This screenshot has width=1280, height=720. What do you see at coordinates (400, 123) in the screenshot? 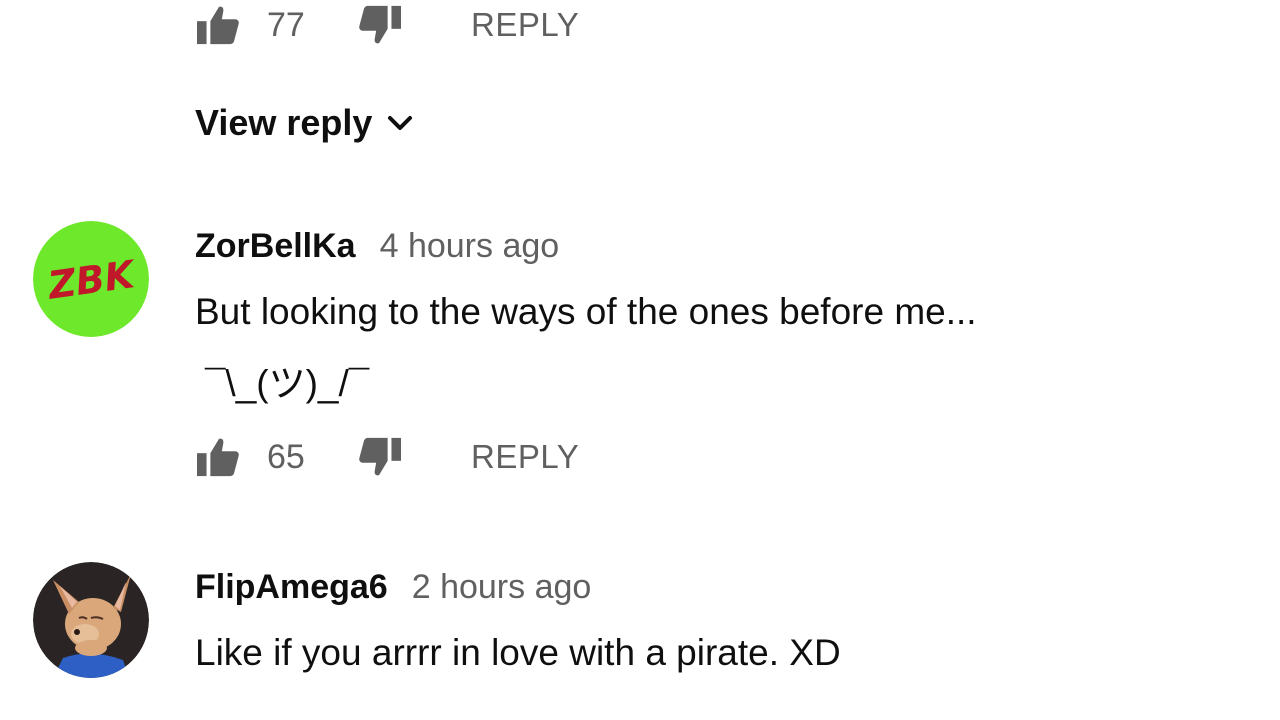
I see `chevron-down-icon` at bounding box center [400, 123].